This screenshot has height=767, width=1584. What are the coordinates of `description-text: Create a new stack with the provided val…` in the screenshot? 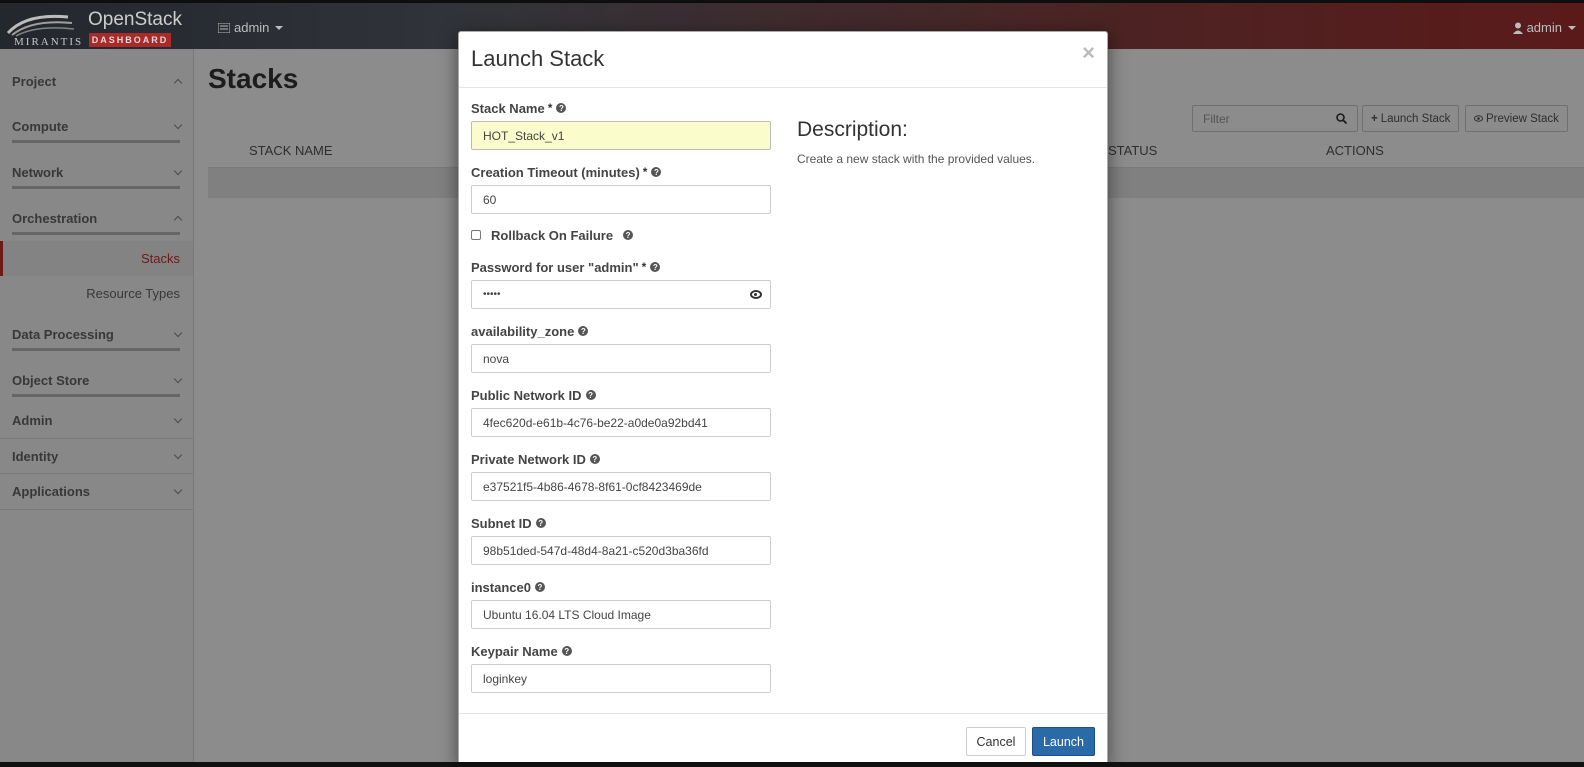 It's located at (916, 159).